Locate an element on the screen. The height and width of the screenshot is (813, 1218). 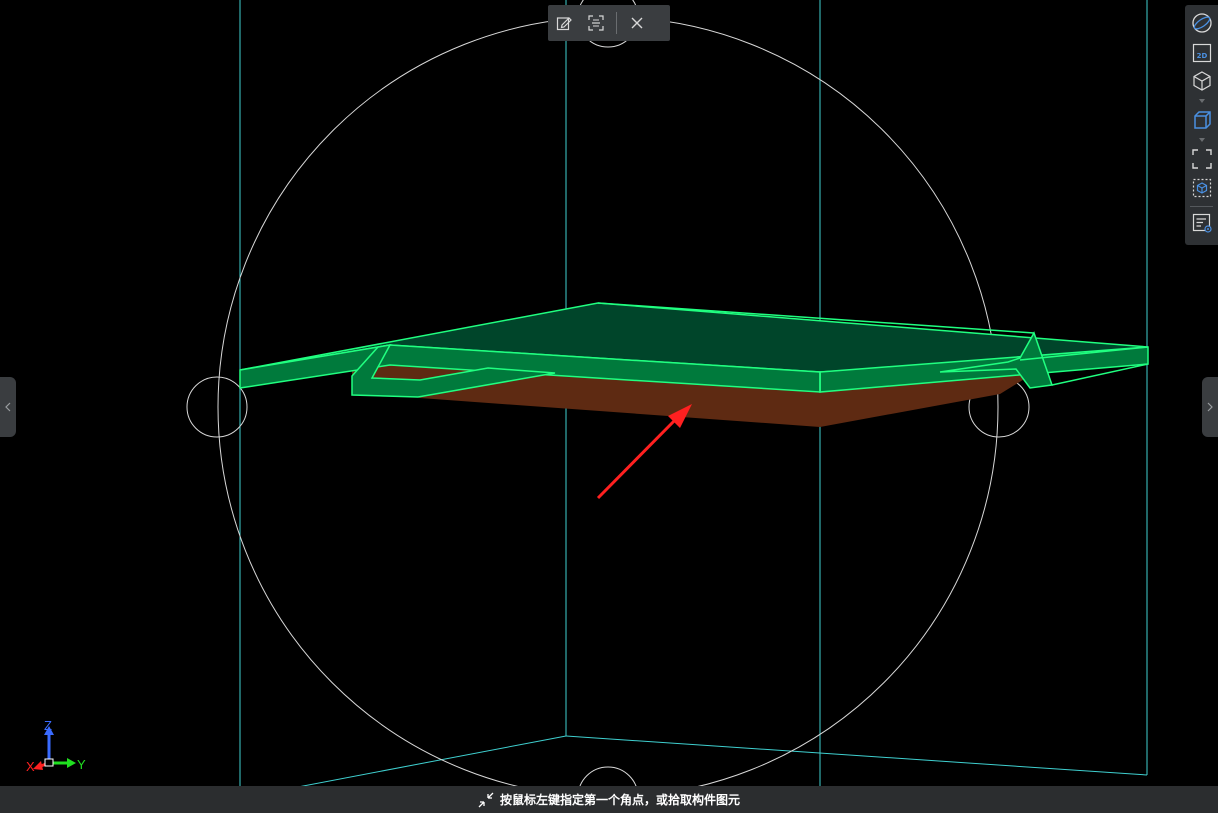
edit-button is located at coordinates (564, 23).